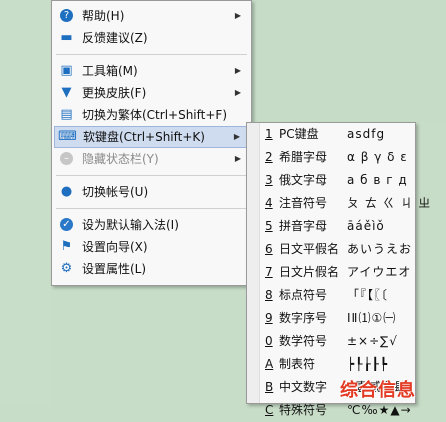 This screenshot has height=422, width=446. What do you see at coordinates (66, 191) in the screenshot?
I see `user-icon: ●` at bounding box center [66, 191].